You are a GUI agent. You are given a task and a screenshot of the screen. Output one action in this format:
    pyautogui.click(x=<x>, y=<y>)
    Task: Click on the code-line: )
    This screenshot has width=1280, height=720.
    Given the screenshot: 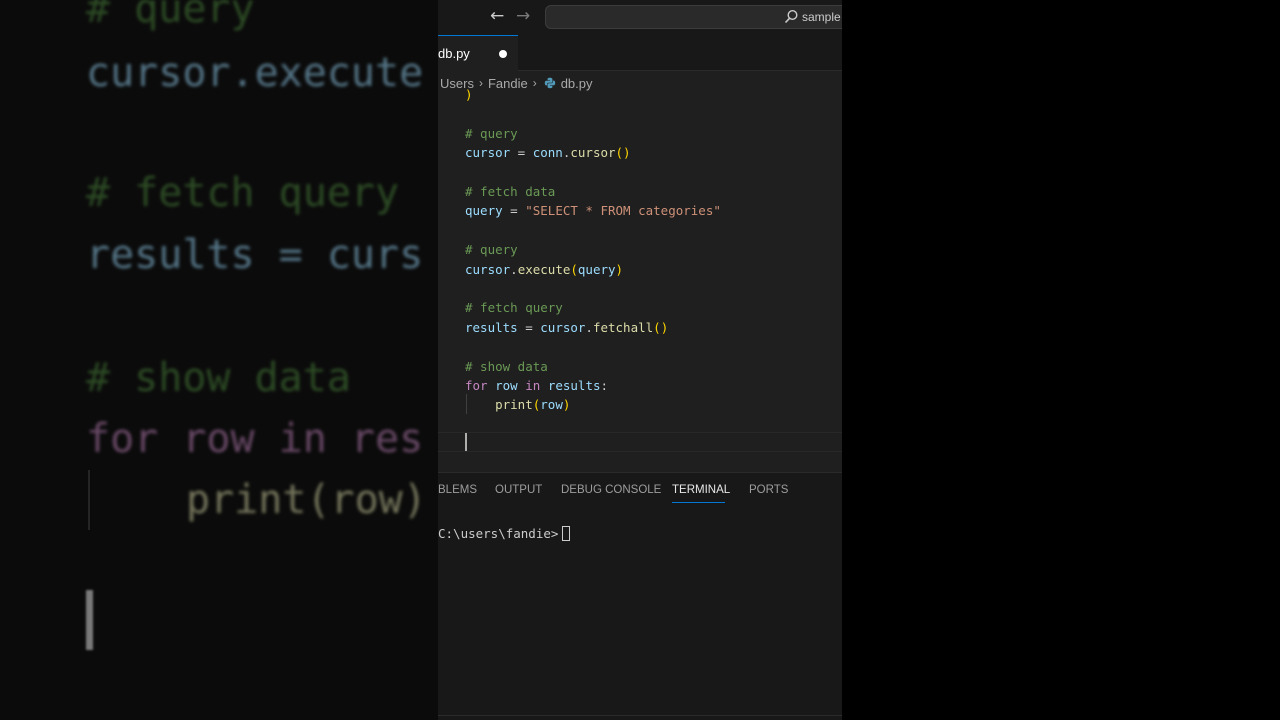 What is the action you would take?
    pyautogui.click(x=469, y=94)
    